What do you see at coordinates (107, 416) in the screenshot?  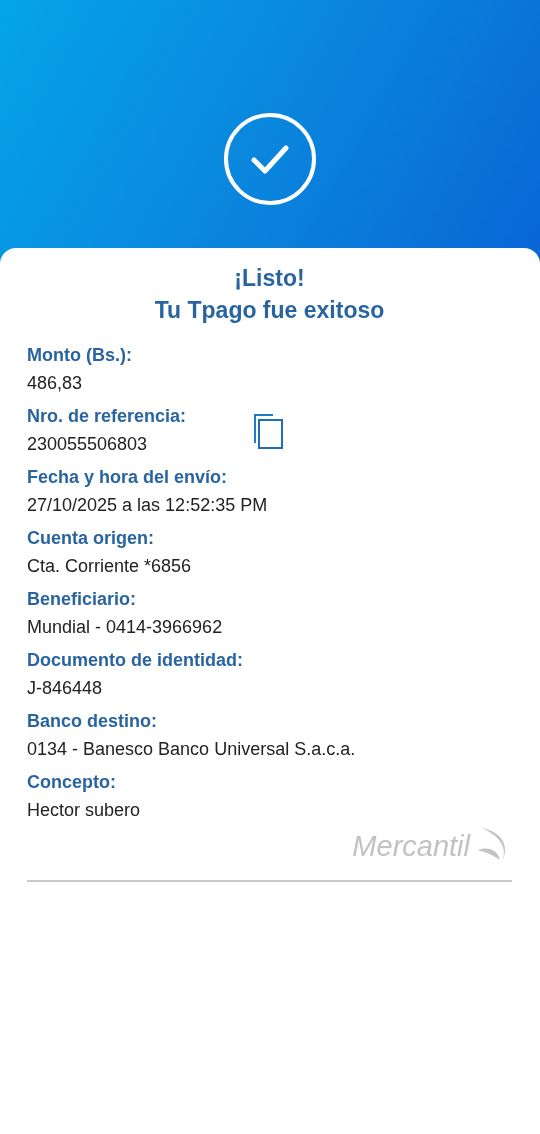 I see `field-label: Nro. de referencia:` at bounding box center [107, 416].